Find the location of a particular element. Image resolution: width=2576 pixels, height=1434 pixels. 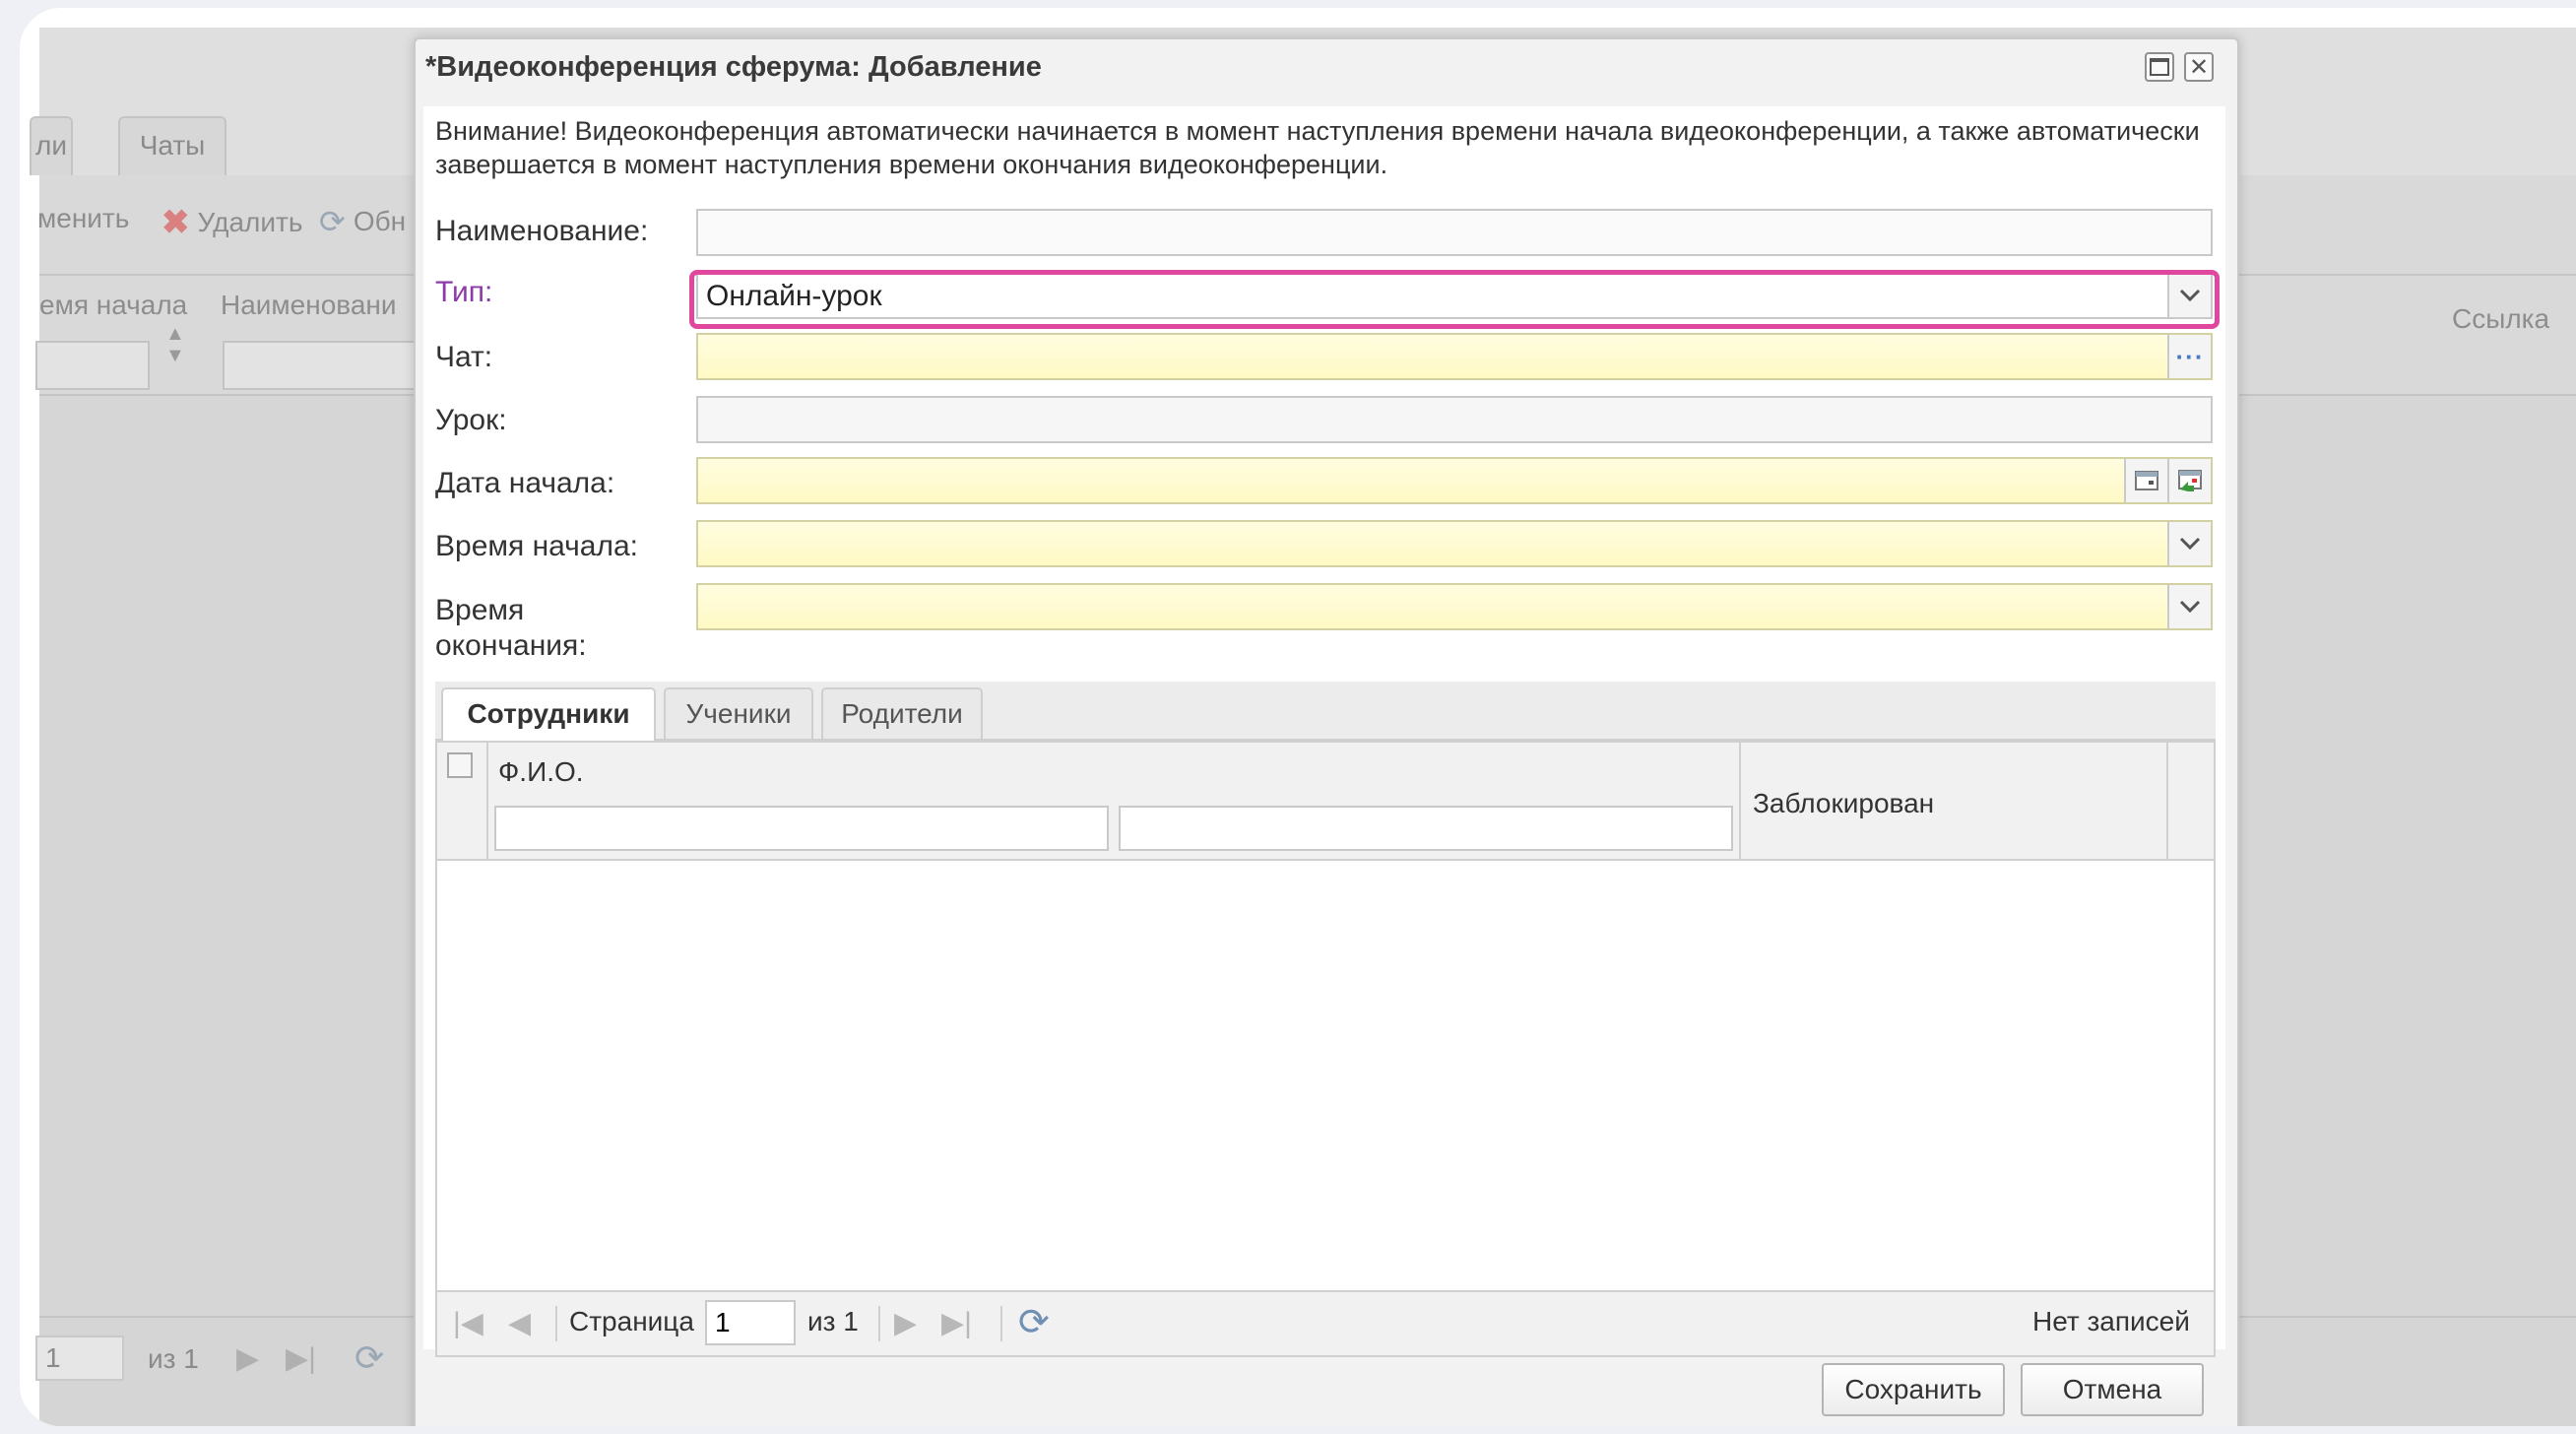

background-col-name-label: Наименовани is located at coordinates (309, 305).